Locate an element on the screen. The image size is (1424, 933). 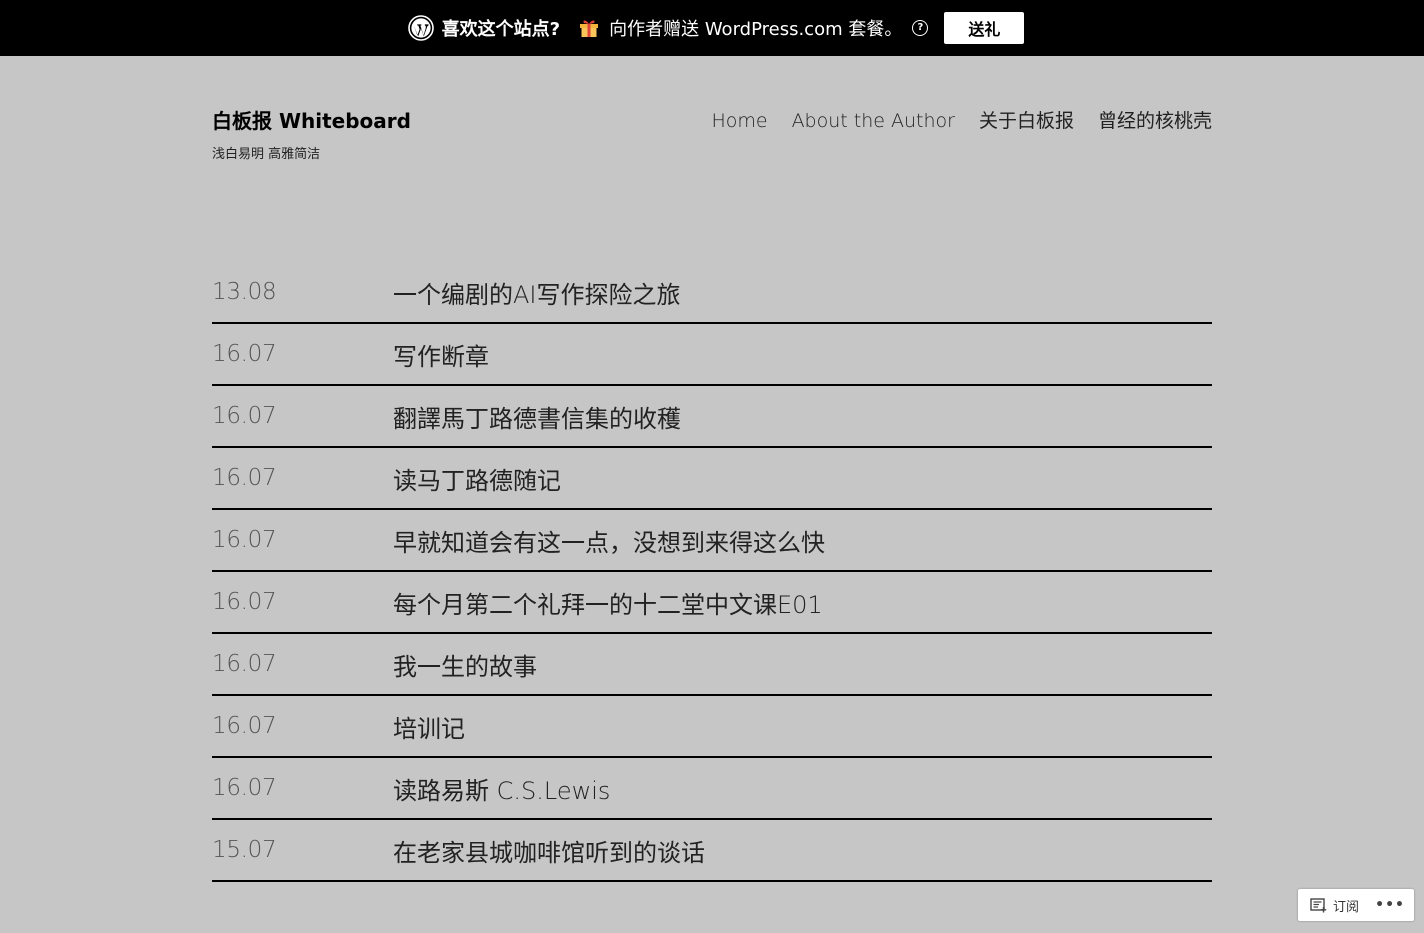
gift-button: 送礼 is located at coordinates (984, 28).